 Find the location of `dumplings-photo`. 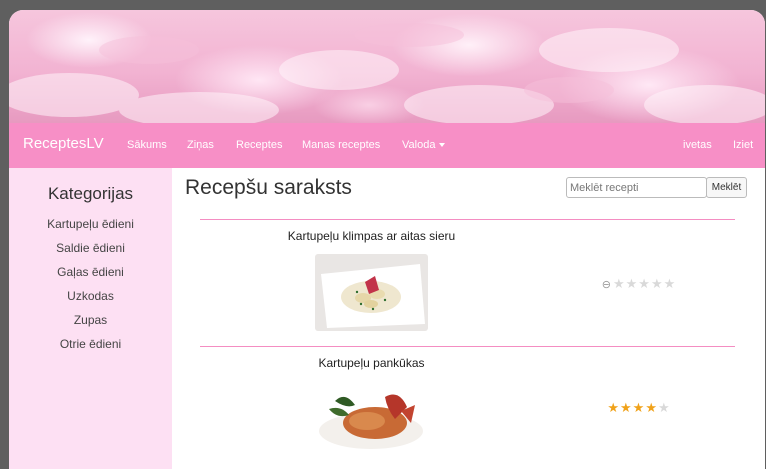

dumplings-photo is located at coordinates (371, 292).